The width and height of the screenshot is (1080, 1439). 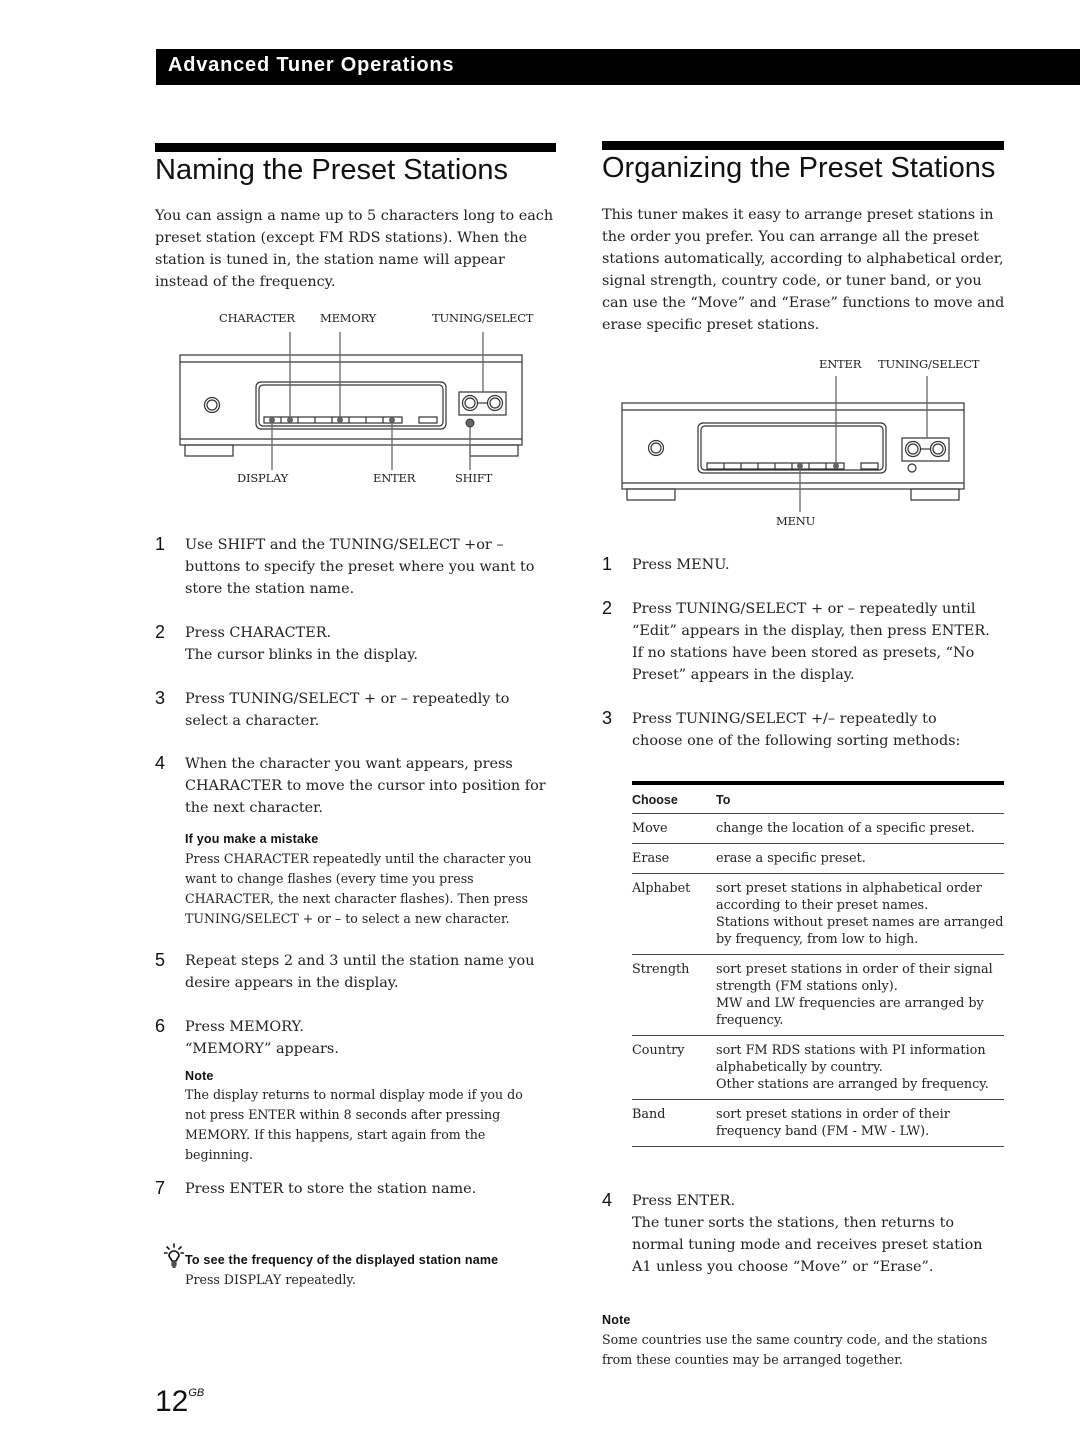 What do you see at coordinates (833, 1114) in the screenshot?
I see `row-to-line: sort preset stations in order of their` at bounding box center [833, 1114].